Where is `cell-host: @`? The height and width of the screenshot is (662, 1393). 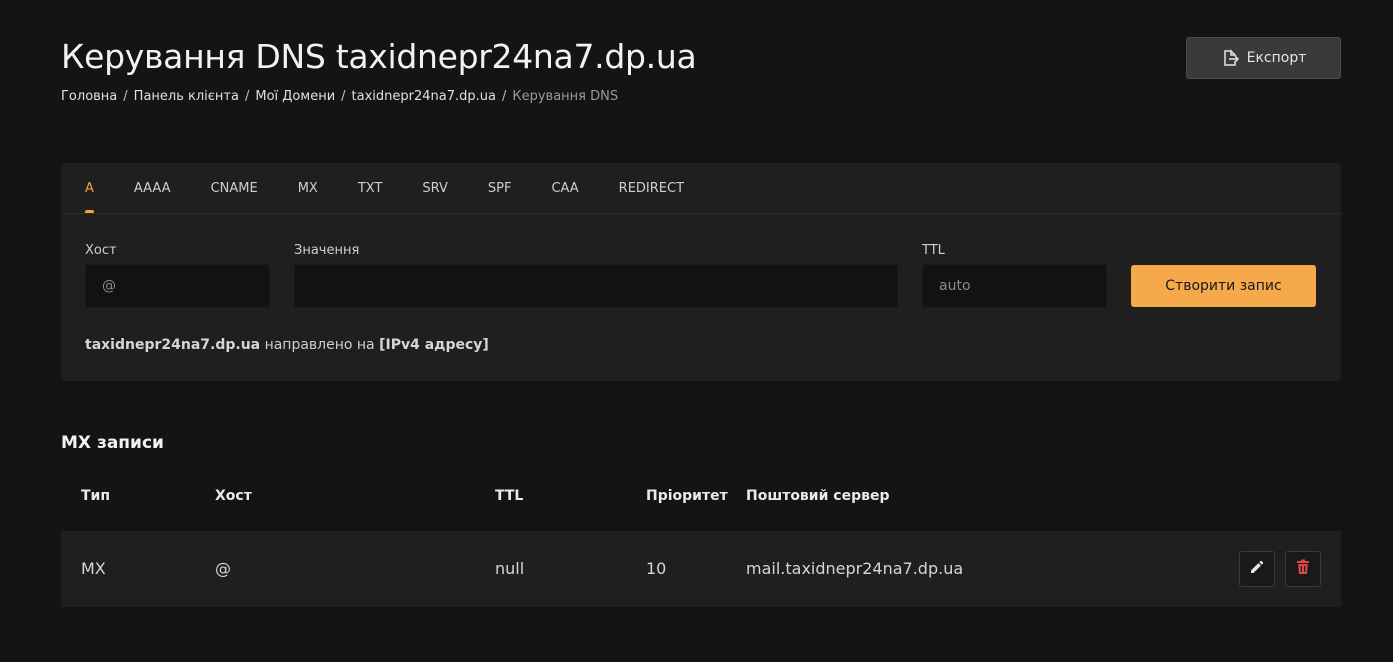 cell-host: @ is located at coordinates (223, 568).